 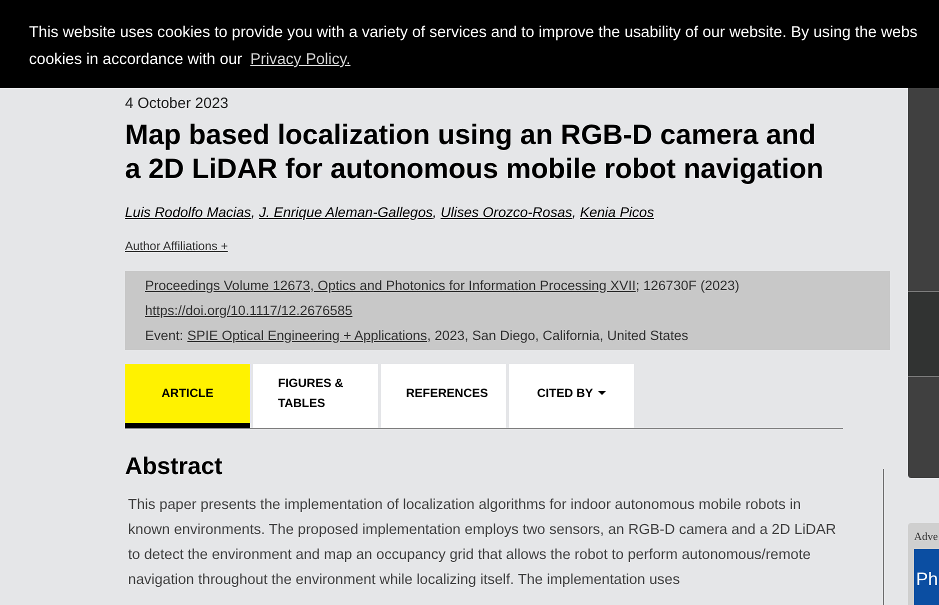 What do you see at coordinates (345, 212) in the screenshot?
I see `author-link: J. Enrique Aleman-Gallegos` at bounding box center [345, 212].